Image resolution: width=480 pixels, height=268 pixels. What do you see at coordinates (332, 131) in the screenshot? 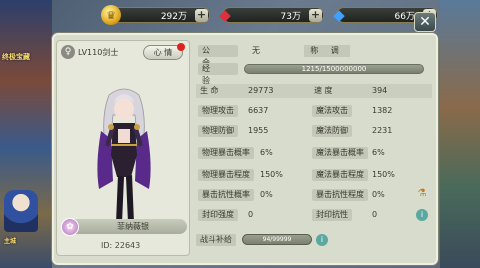
I see `stat-label: 魔法防御` at bounding box center [332, 131].